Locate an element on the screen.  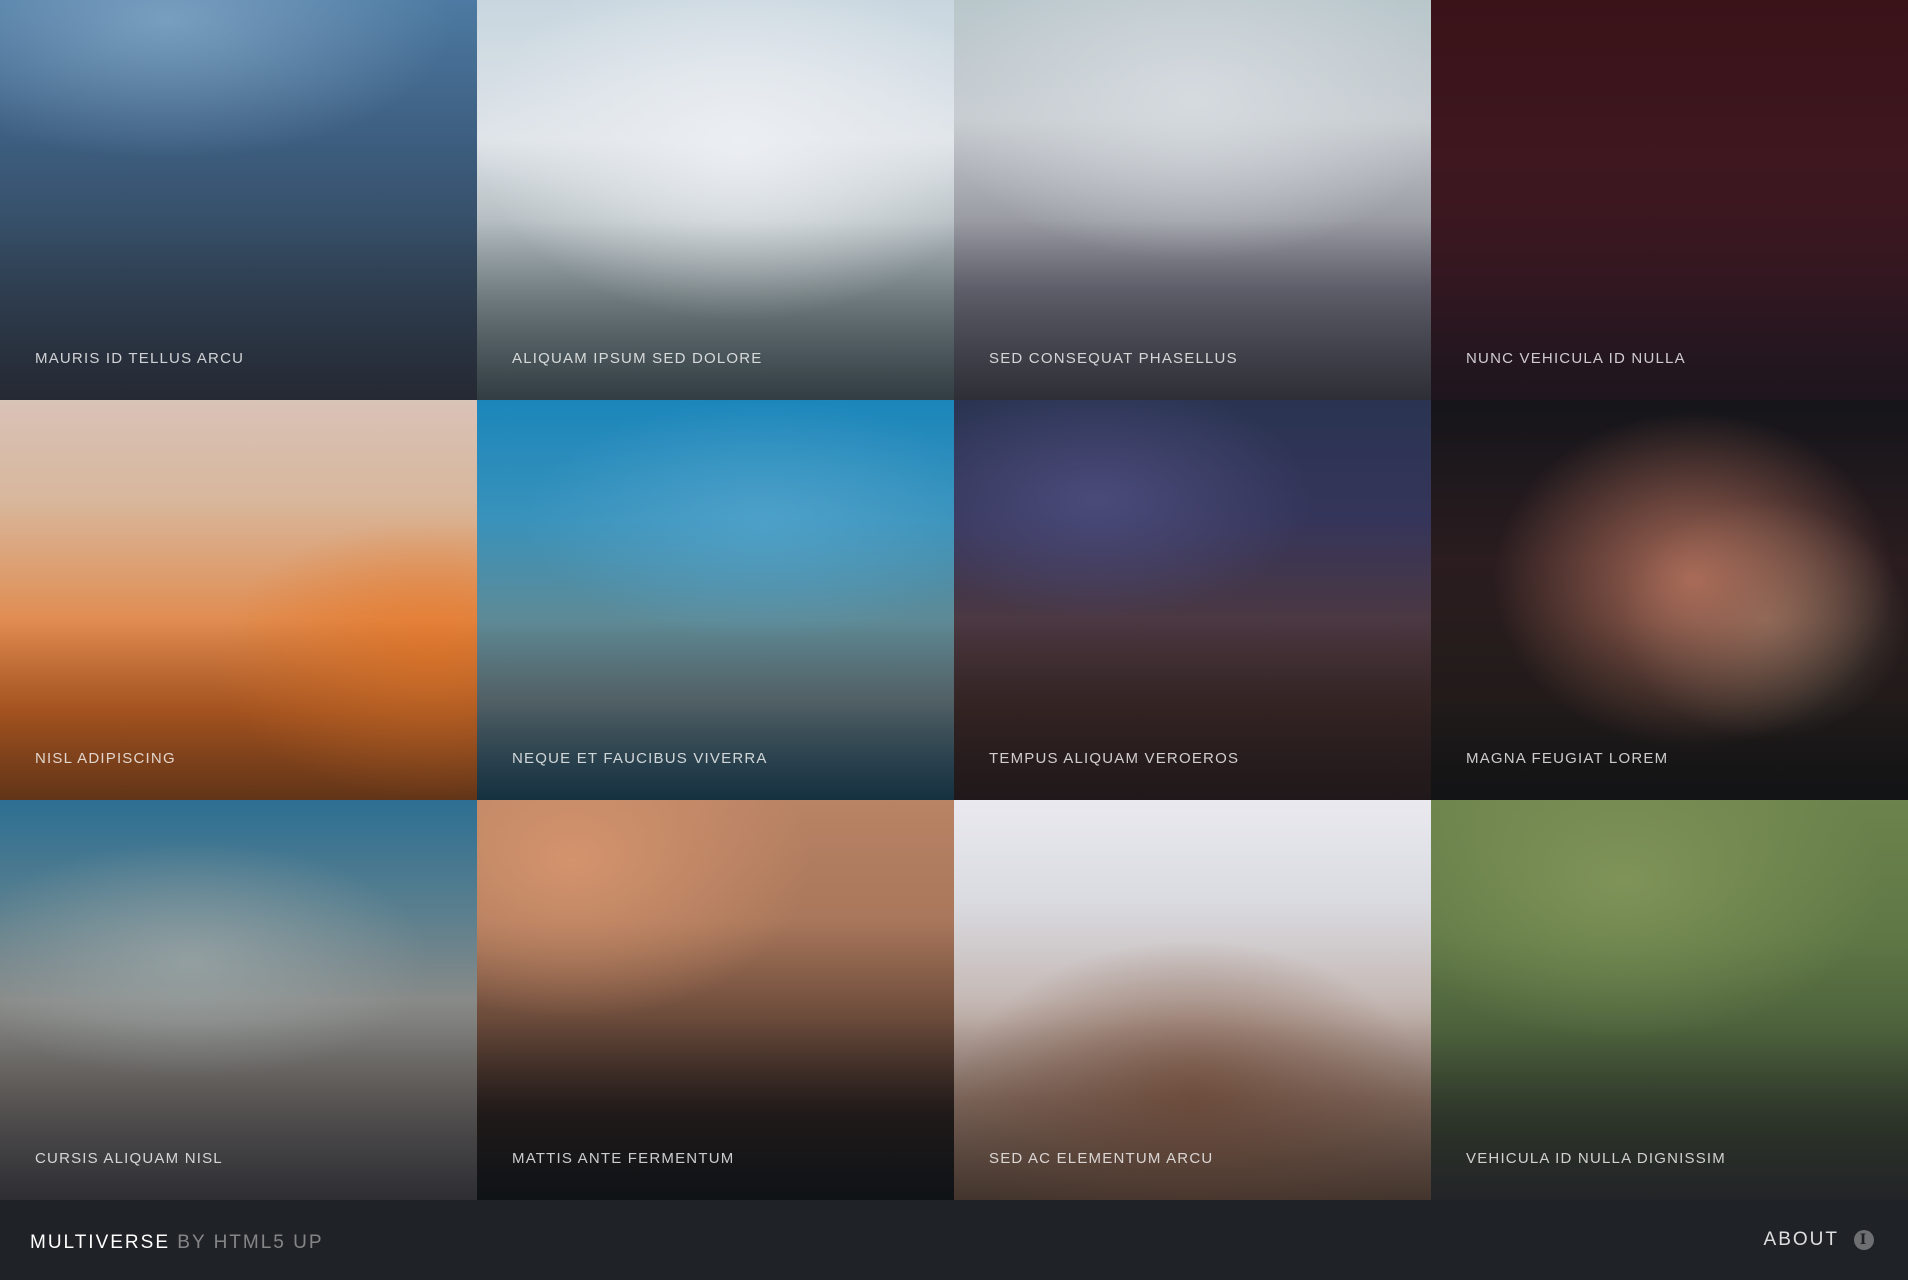
gallery-tile: MATTIS ANTE FERMENTUM is located at coordinates (715, 1000).